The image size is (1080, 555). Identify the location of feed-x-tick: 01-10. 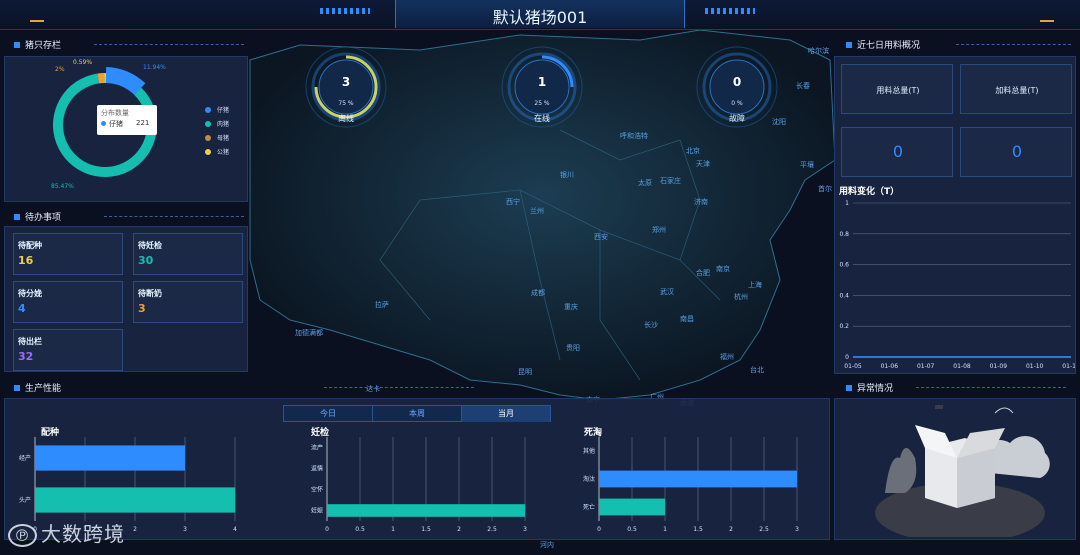
(1035, 366).